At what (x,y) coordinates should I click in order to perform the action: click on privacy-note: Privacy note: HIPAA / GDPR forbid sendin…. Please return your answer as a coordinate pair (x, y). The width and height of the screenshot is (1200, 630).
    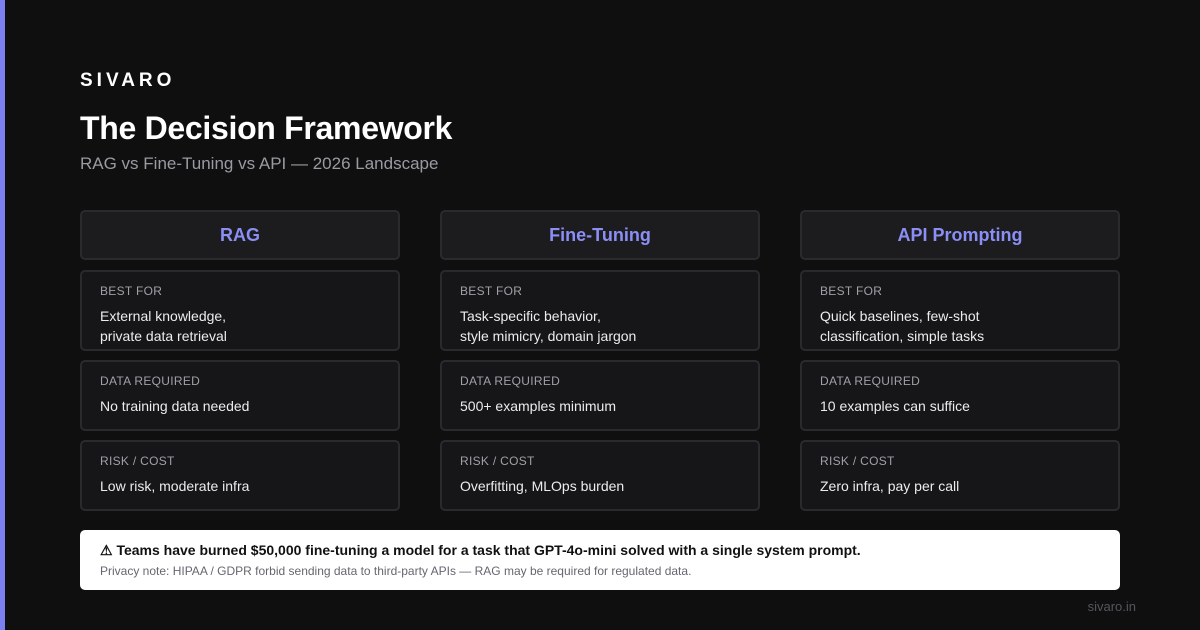
    Looking at the image, I should click on (396, 571).